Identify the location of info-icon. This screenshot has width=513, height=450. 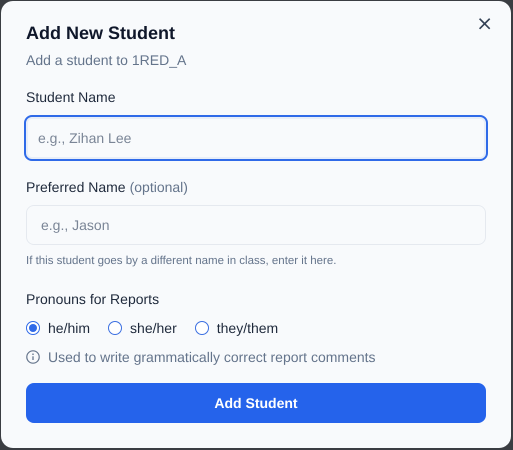
(33, 357).